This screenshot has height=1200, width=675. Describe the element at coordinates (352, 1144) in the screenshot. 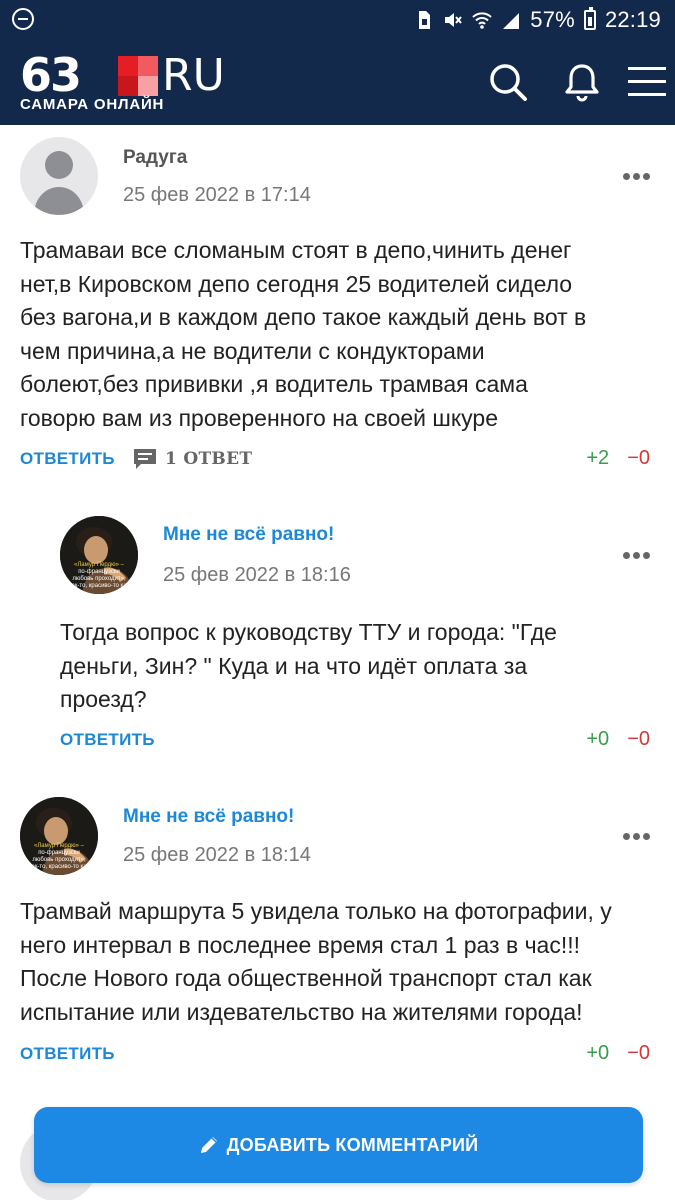

I see `add-comment-label: ДОБАВИТЬ КОММЕНТАРИЙ` at that location.